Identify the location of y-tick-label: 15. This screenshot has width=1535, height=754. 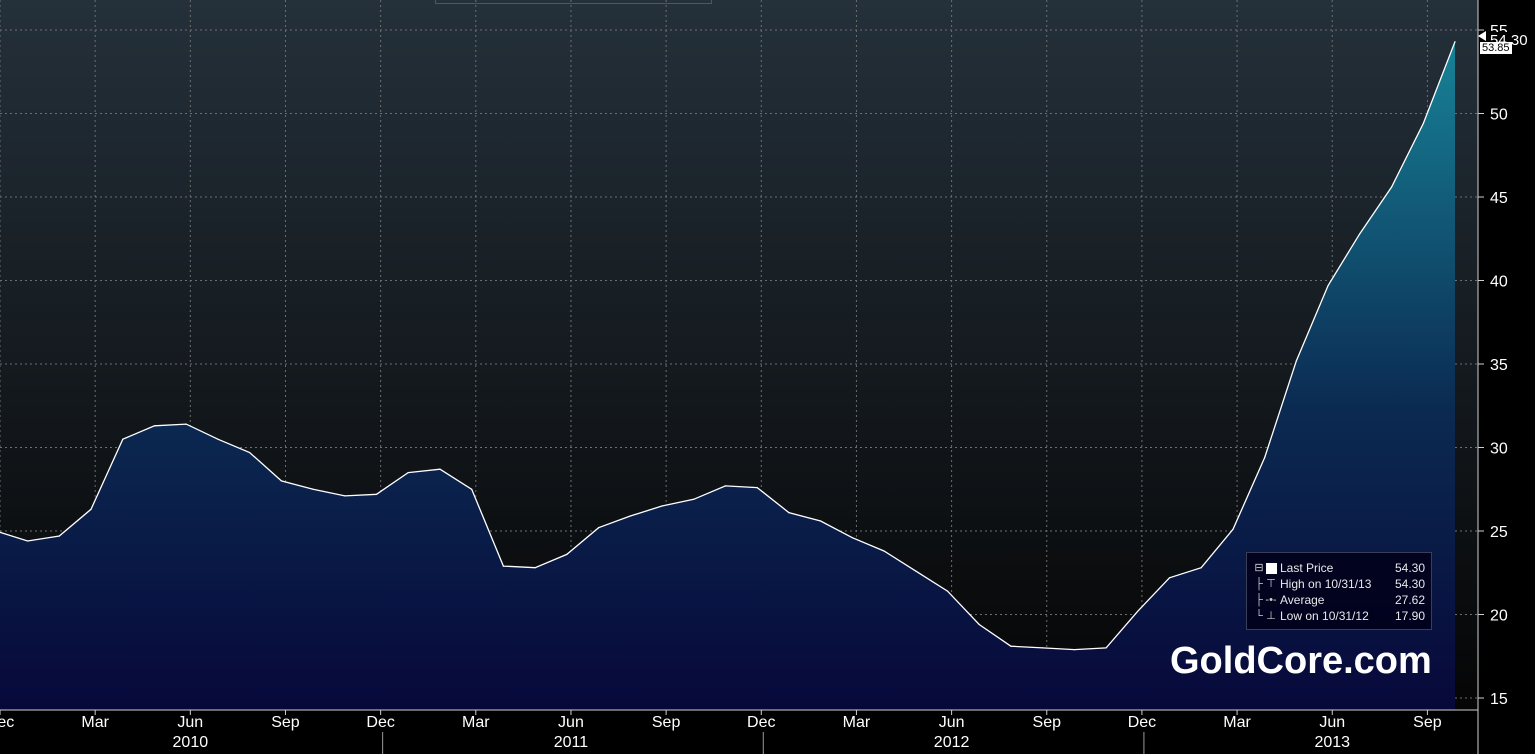
(1499, 699).